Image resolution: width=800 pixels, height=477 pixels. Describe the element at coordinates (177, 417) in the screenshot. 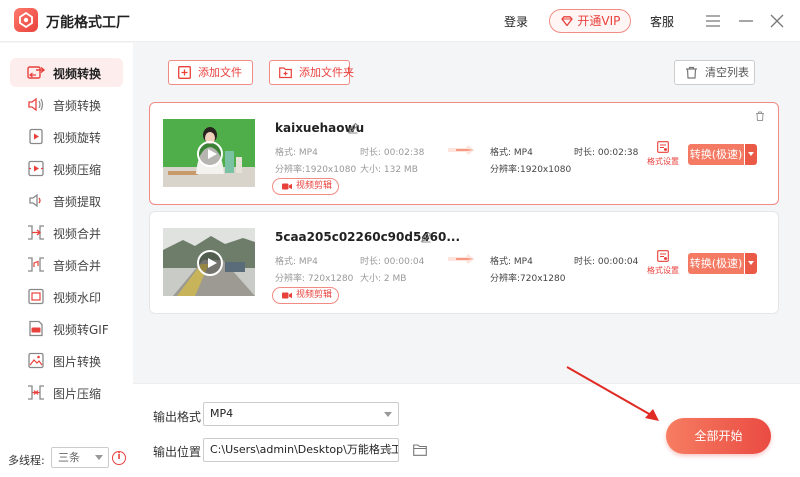

I see `output-format-label: 输出格式` at that location.